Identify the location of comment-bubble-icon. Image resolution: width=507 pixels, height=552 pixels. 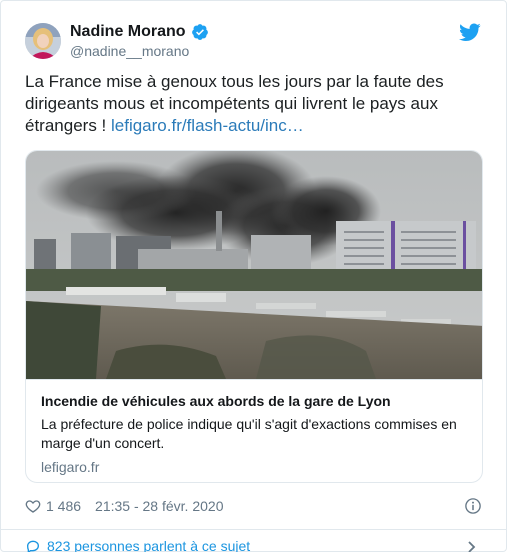
(33, 546).